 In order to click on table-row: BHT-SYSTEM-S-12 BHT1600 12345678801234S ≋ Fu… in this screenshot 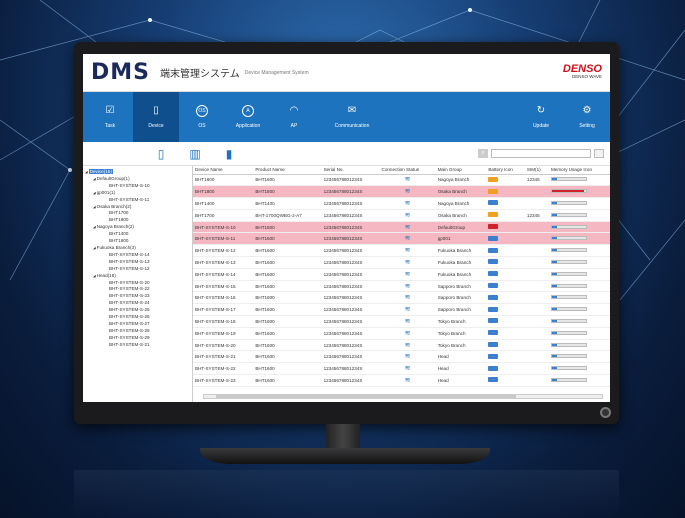, I will do `click(401, 251)`.